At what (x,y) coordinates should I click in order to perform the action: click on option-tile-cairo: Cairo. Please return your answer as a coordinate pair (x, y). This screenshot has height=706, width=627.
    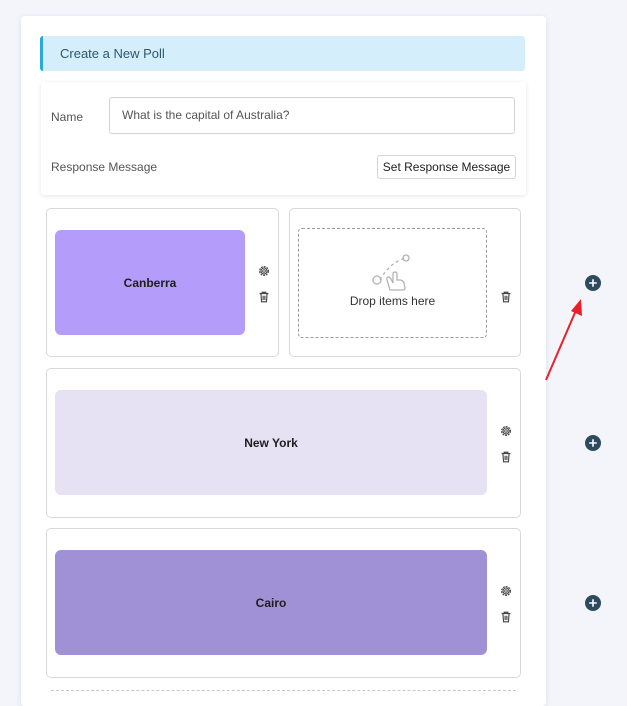
    Looking at the image, I should click on (271, 602).